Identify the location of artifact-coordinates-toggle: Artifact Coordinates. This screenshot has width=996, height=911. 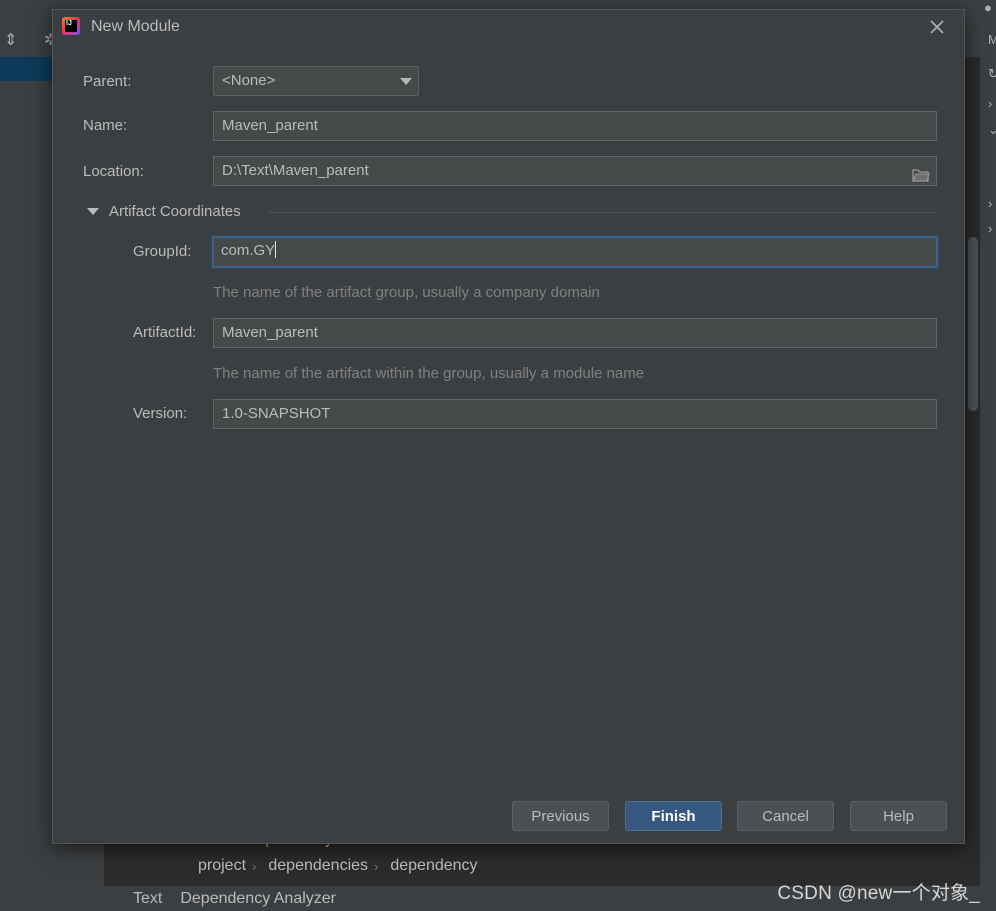
(164, 211).